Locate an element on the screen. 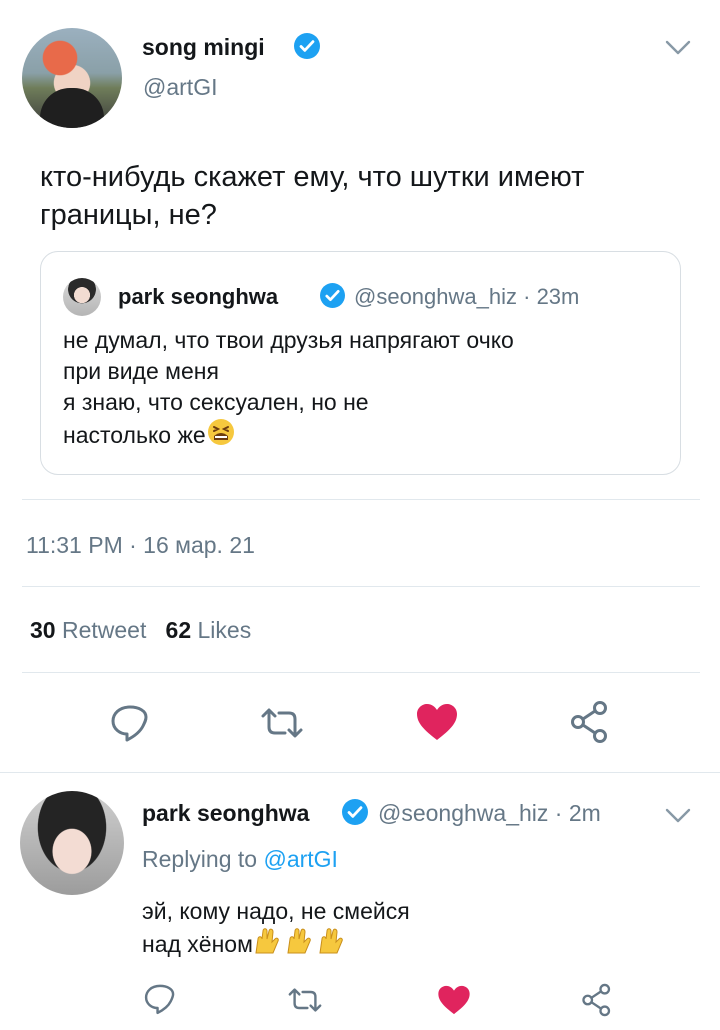 This screenshot has height=1030, width=720. quoted-text-last: настолько же is located at coordinates (134, 435).